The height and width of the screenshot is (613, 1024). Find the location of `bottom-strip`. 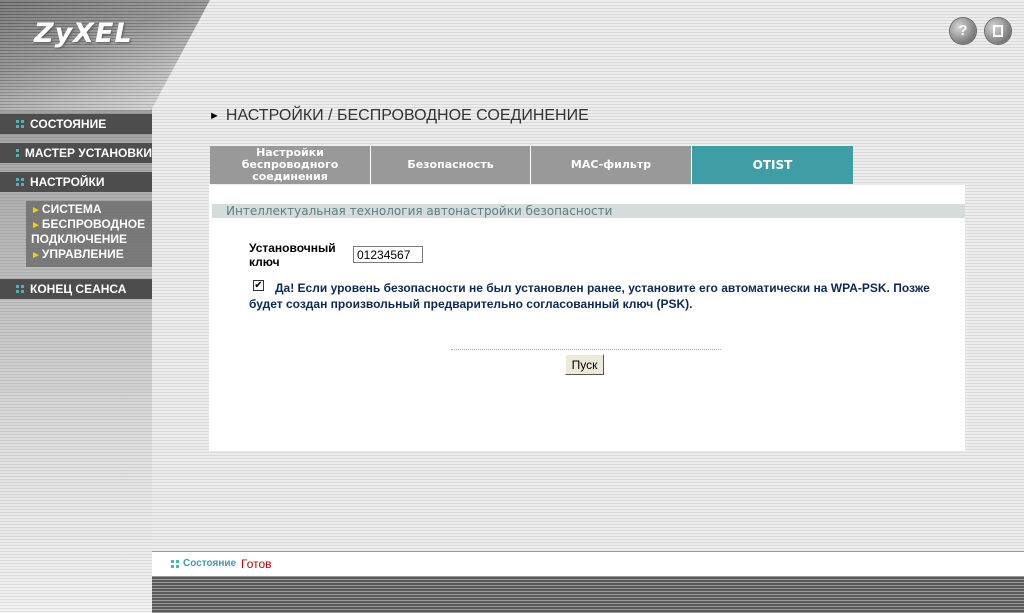

bottom-strip is located at coordinates (588, 595).